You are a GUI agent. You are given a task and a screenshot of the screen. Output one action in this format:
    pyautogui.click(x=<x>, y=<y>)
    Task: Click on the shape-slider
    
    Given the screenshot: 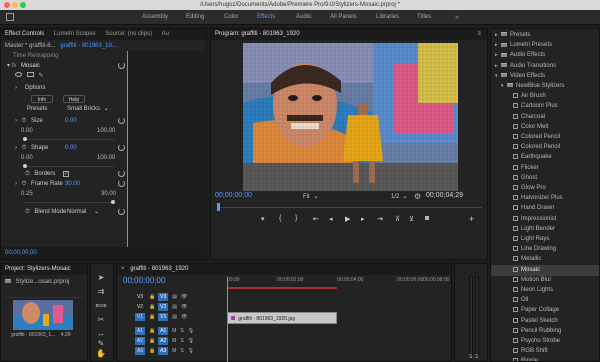 What is the action you would take?
    pyautogui.click(x=69, y=166)
    